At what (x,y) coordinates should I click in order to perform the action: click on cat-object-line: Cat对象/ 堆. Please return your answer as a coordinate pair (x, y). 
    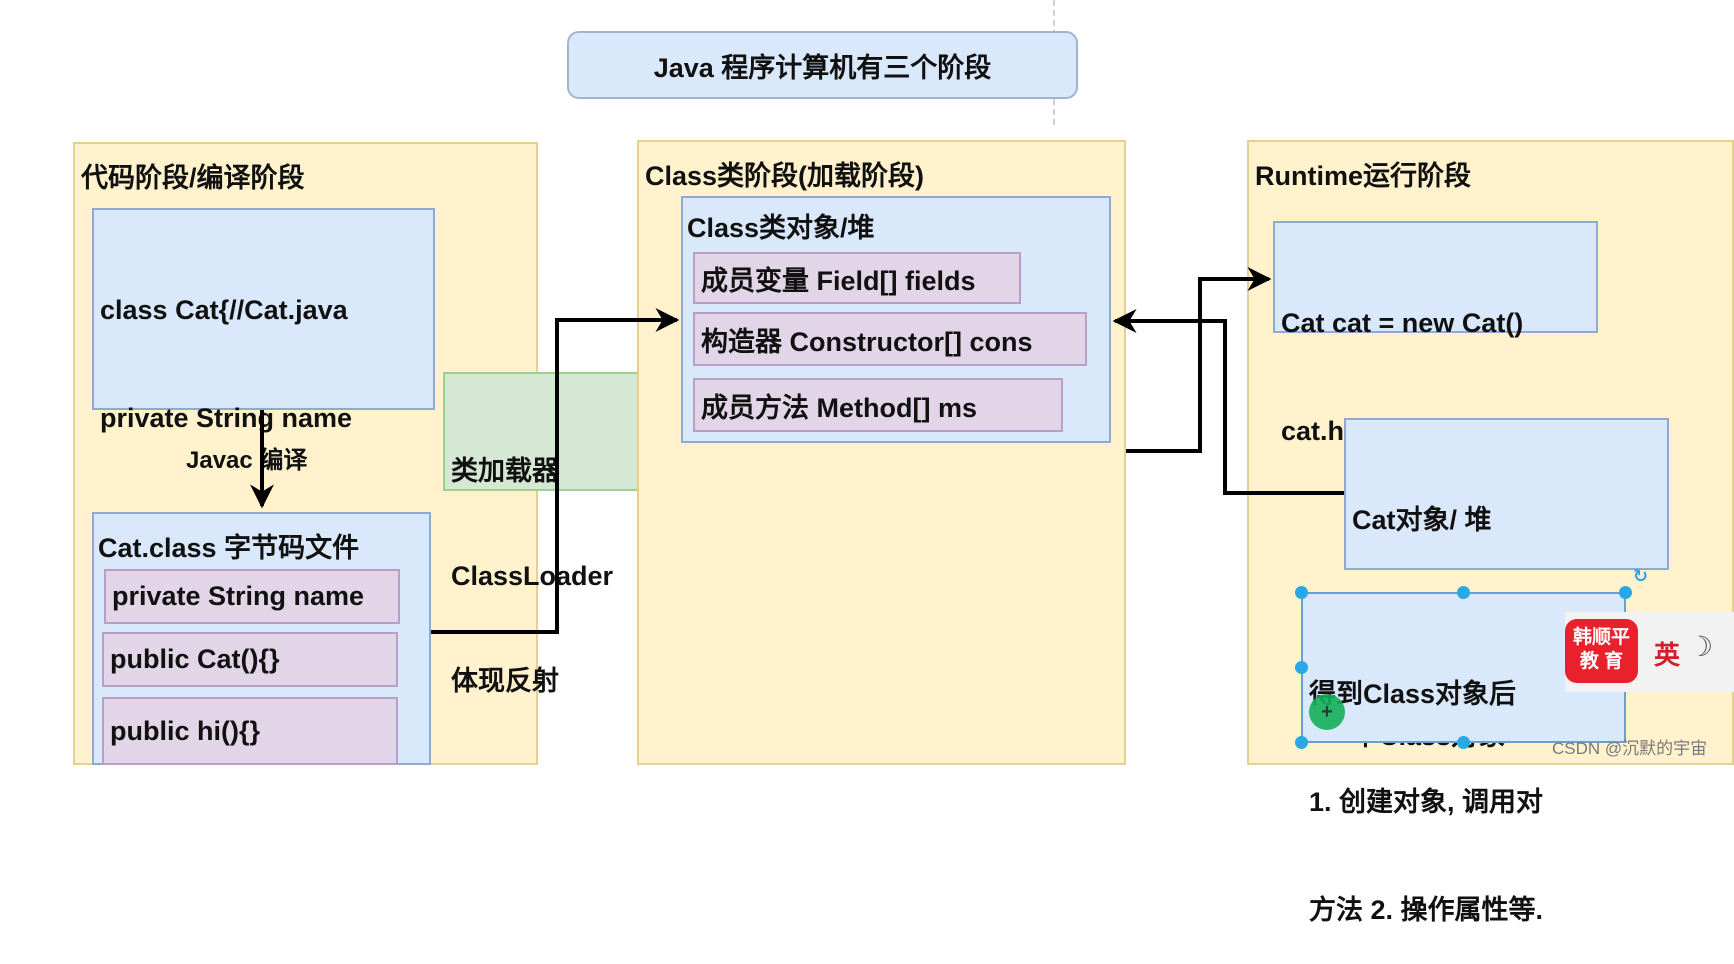
    Looking at the image, I should click on (1422, 520).